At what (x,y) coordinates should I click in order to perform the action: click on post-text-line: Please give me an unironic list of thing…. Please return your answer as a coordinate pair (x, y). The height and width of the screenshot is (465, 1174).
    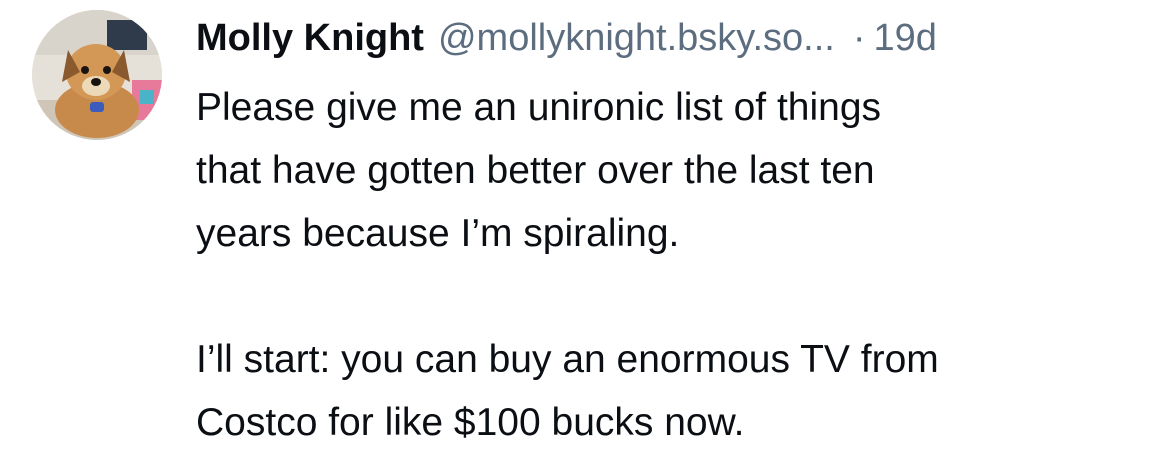
    Looking at the image, I should click on (539, 107).